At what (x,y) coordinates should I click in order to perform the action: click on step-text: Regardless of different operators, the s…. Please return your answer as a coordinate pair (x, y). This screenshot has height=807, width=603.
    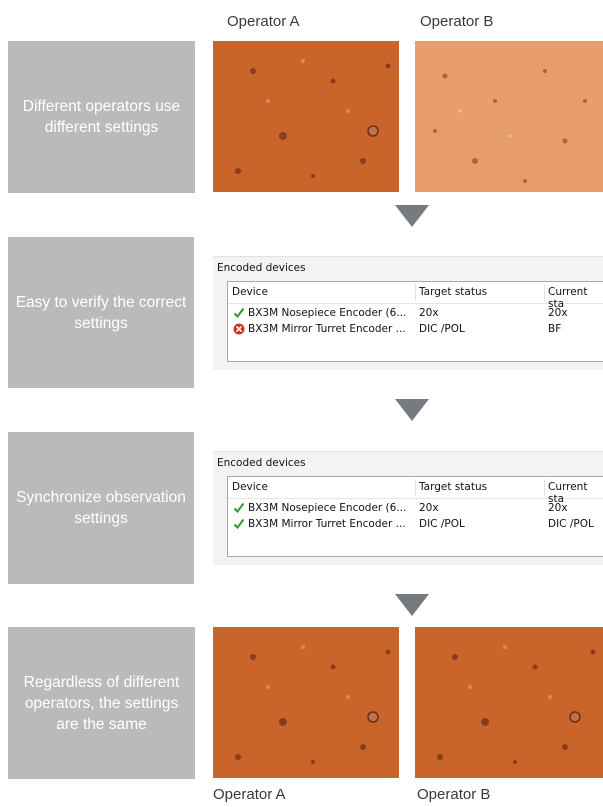
    Looking at the image, I should click on (101, 703).